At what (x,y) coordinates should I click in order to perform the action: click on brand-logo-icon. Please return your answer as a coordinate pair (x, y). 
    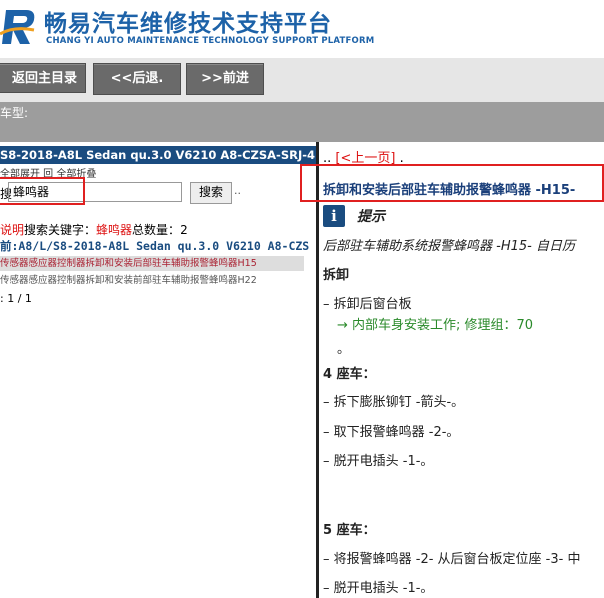
    Looking at the image, I should click on (17, 27).